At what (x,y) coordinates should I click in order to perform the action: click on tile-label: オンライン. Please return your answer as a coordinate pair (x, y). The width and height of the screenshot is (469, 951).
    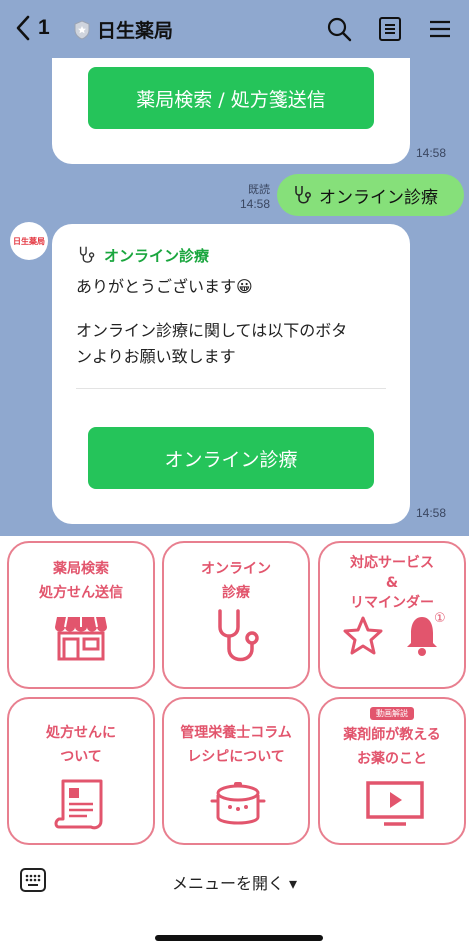
    Looking at the image, I should click on (236, 569).